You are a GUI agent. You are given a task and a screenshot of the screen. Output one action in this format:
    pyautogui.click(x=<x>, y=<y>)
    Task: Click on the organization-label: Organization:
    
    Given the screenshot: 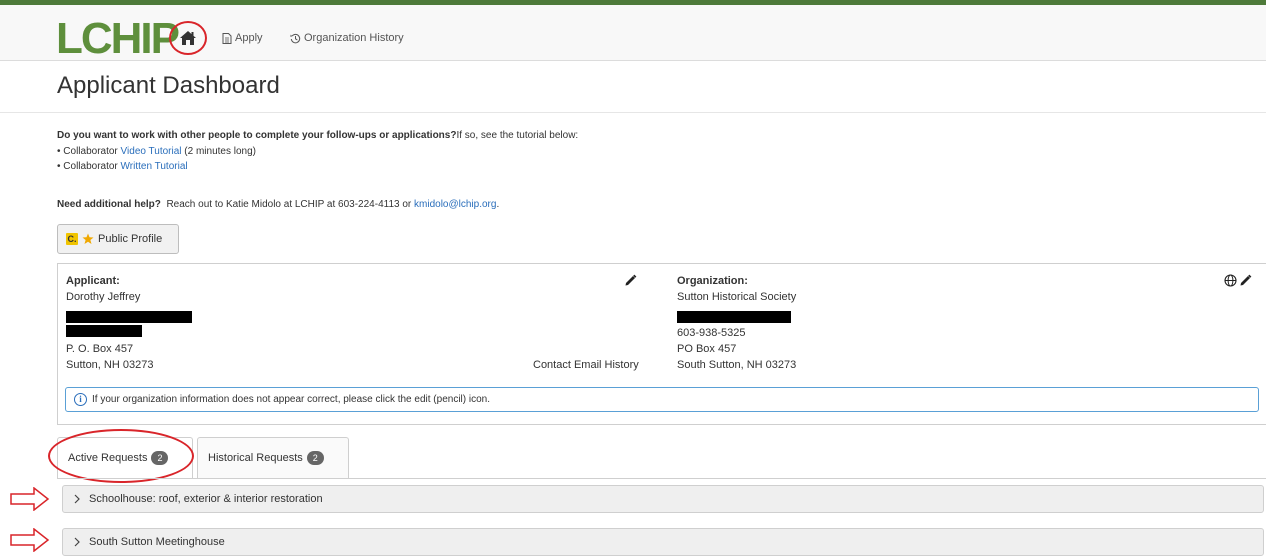 What is the action you would take?
    pyautogui.click(x=712, y=281)
    